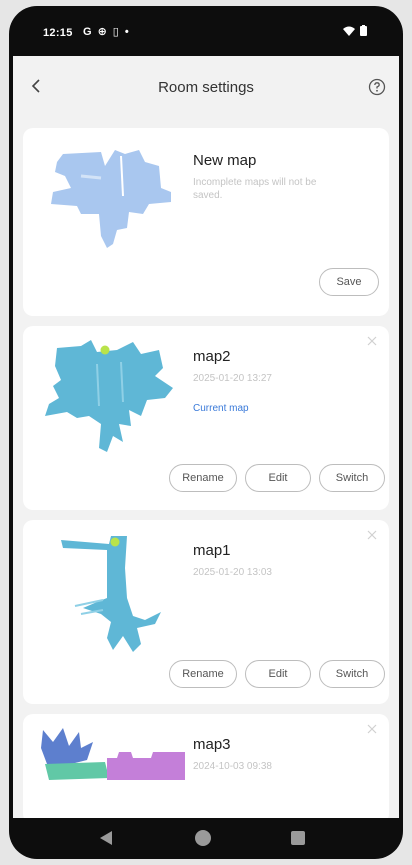  I want to click on status-left-icons: G ⊕ ▯ •, so click(106, 32).